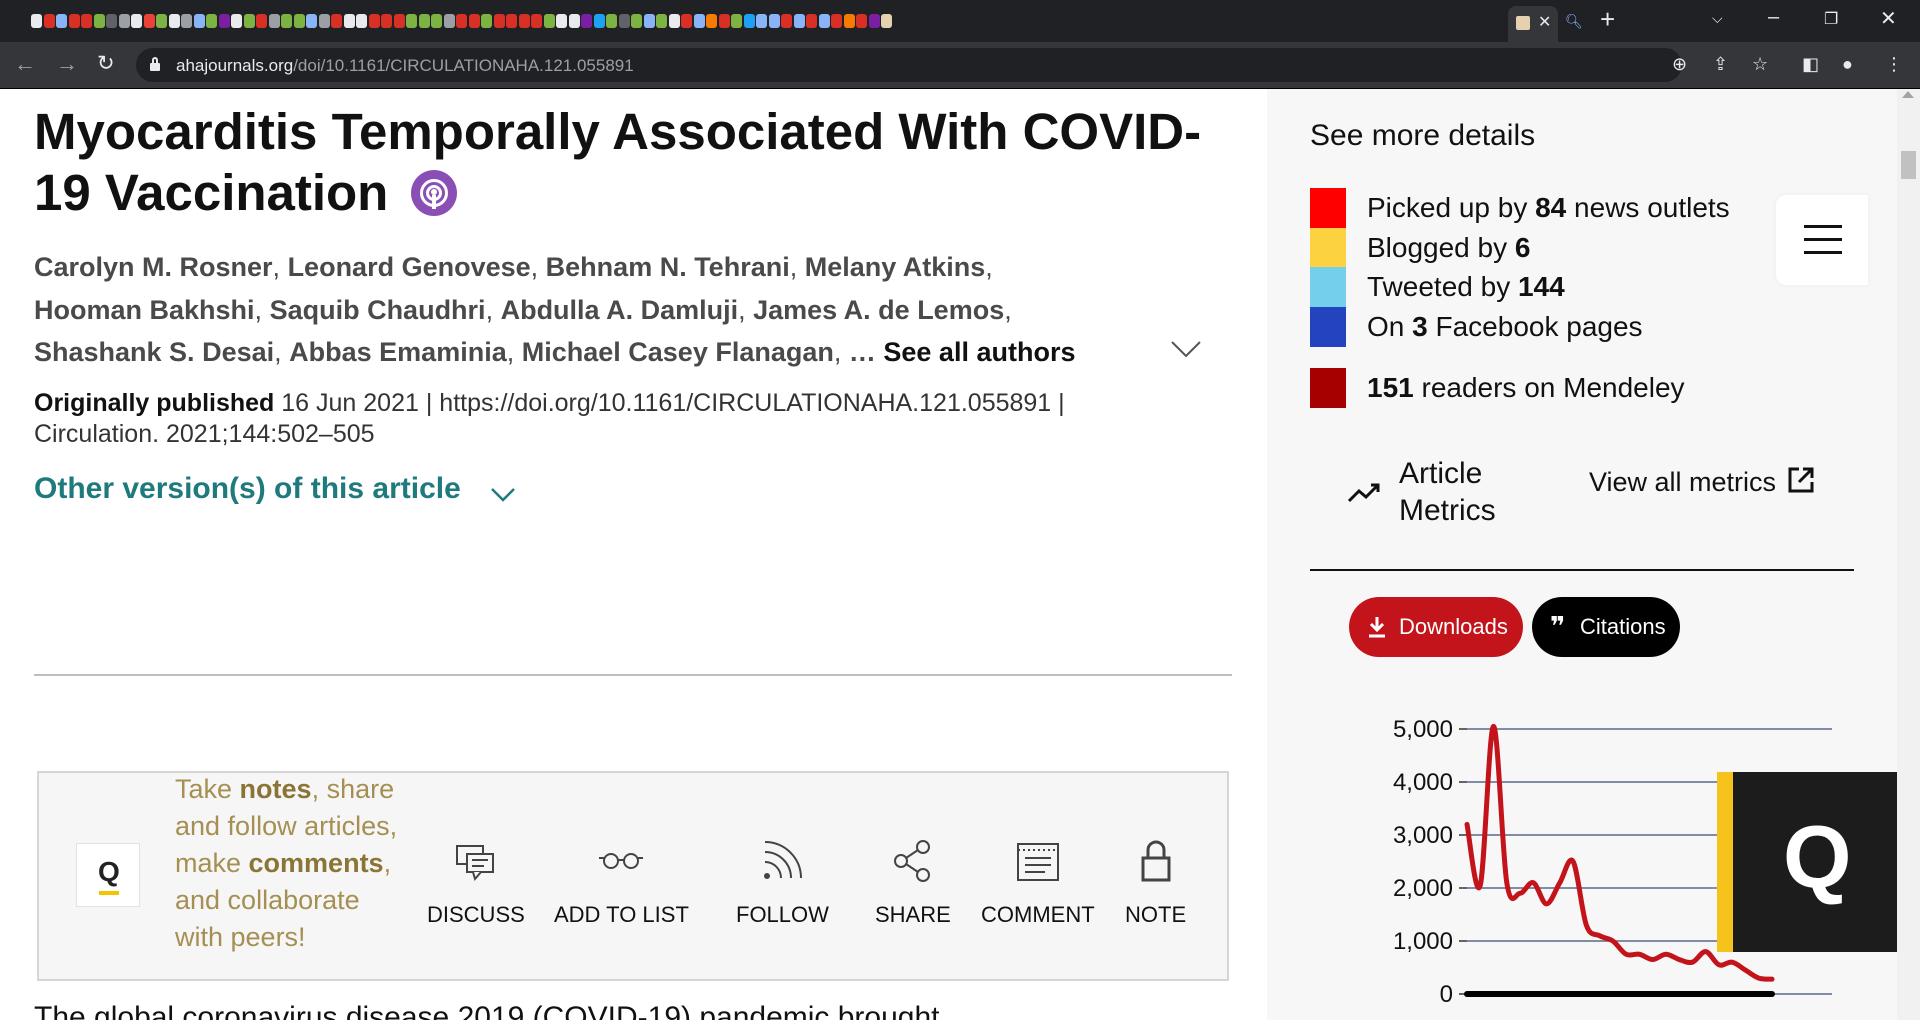 The width and height of the screenshot is (1920, 1020). Describe the element at coordinates (913, 883) in the screenshot. I see `share-button: SHARE` at that location.